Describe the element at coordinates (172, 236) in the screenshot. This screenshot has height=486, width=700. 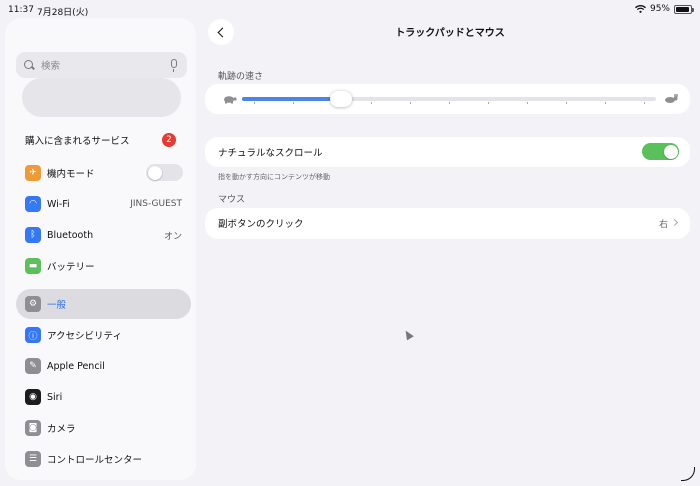
I see `sidebar-item-value: オン` at that location.